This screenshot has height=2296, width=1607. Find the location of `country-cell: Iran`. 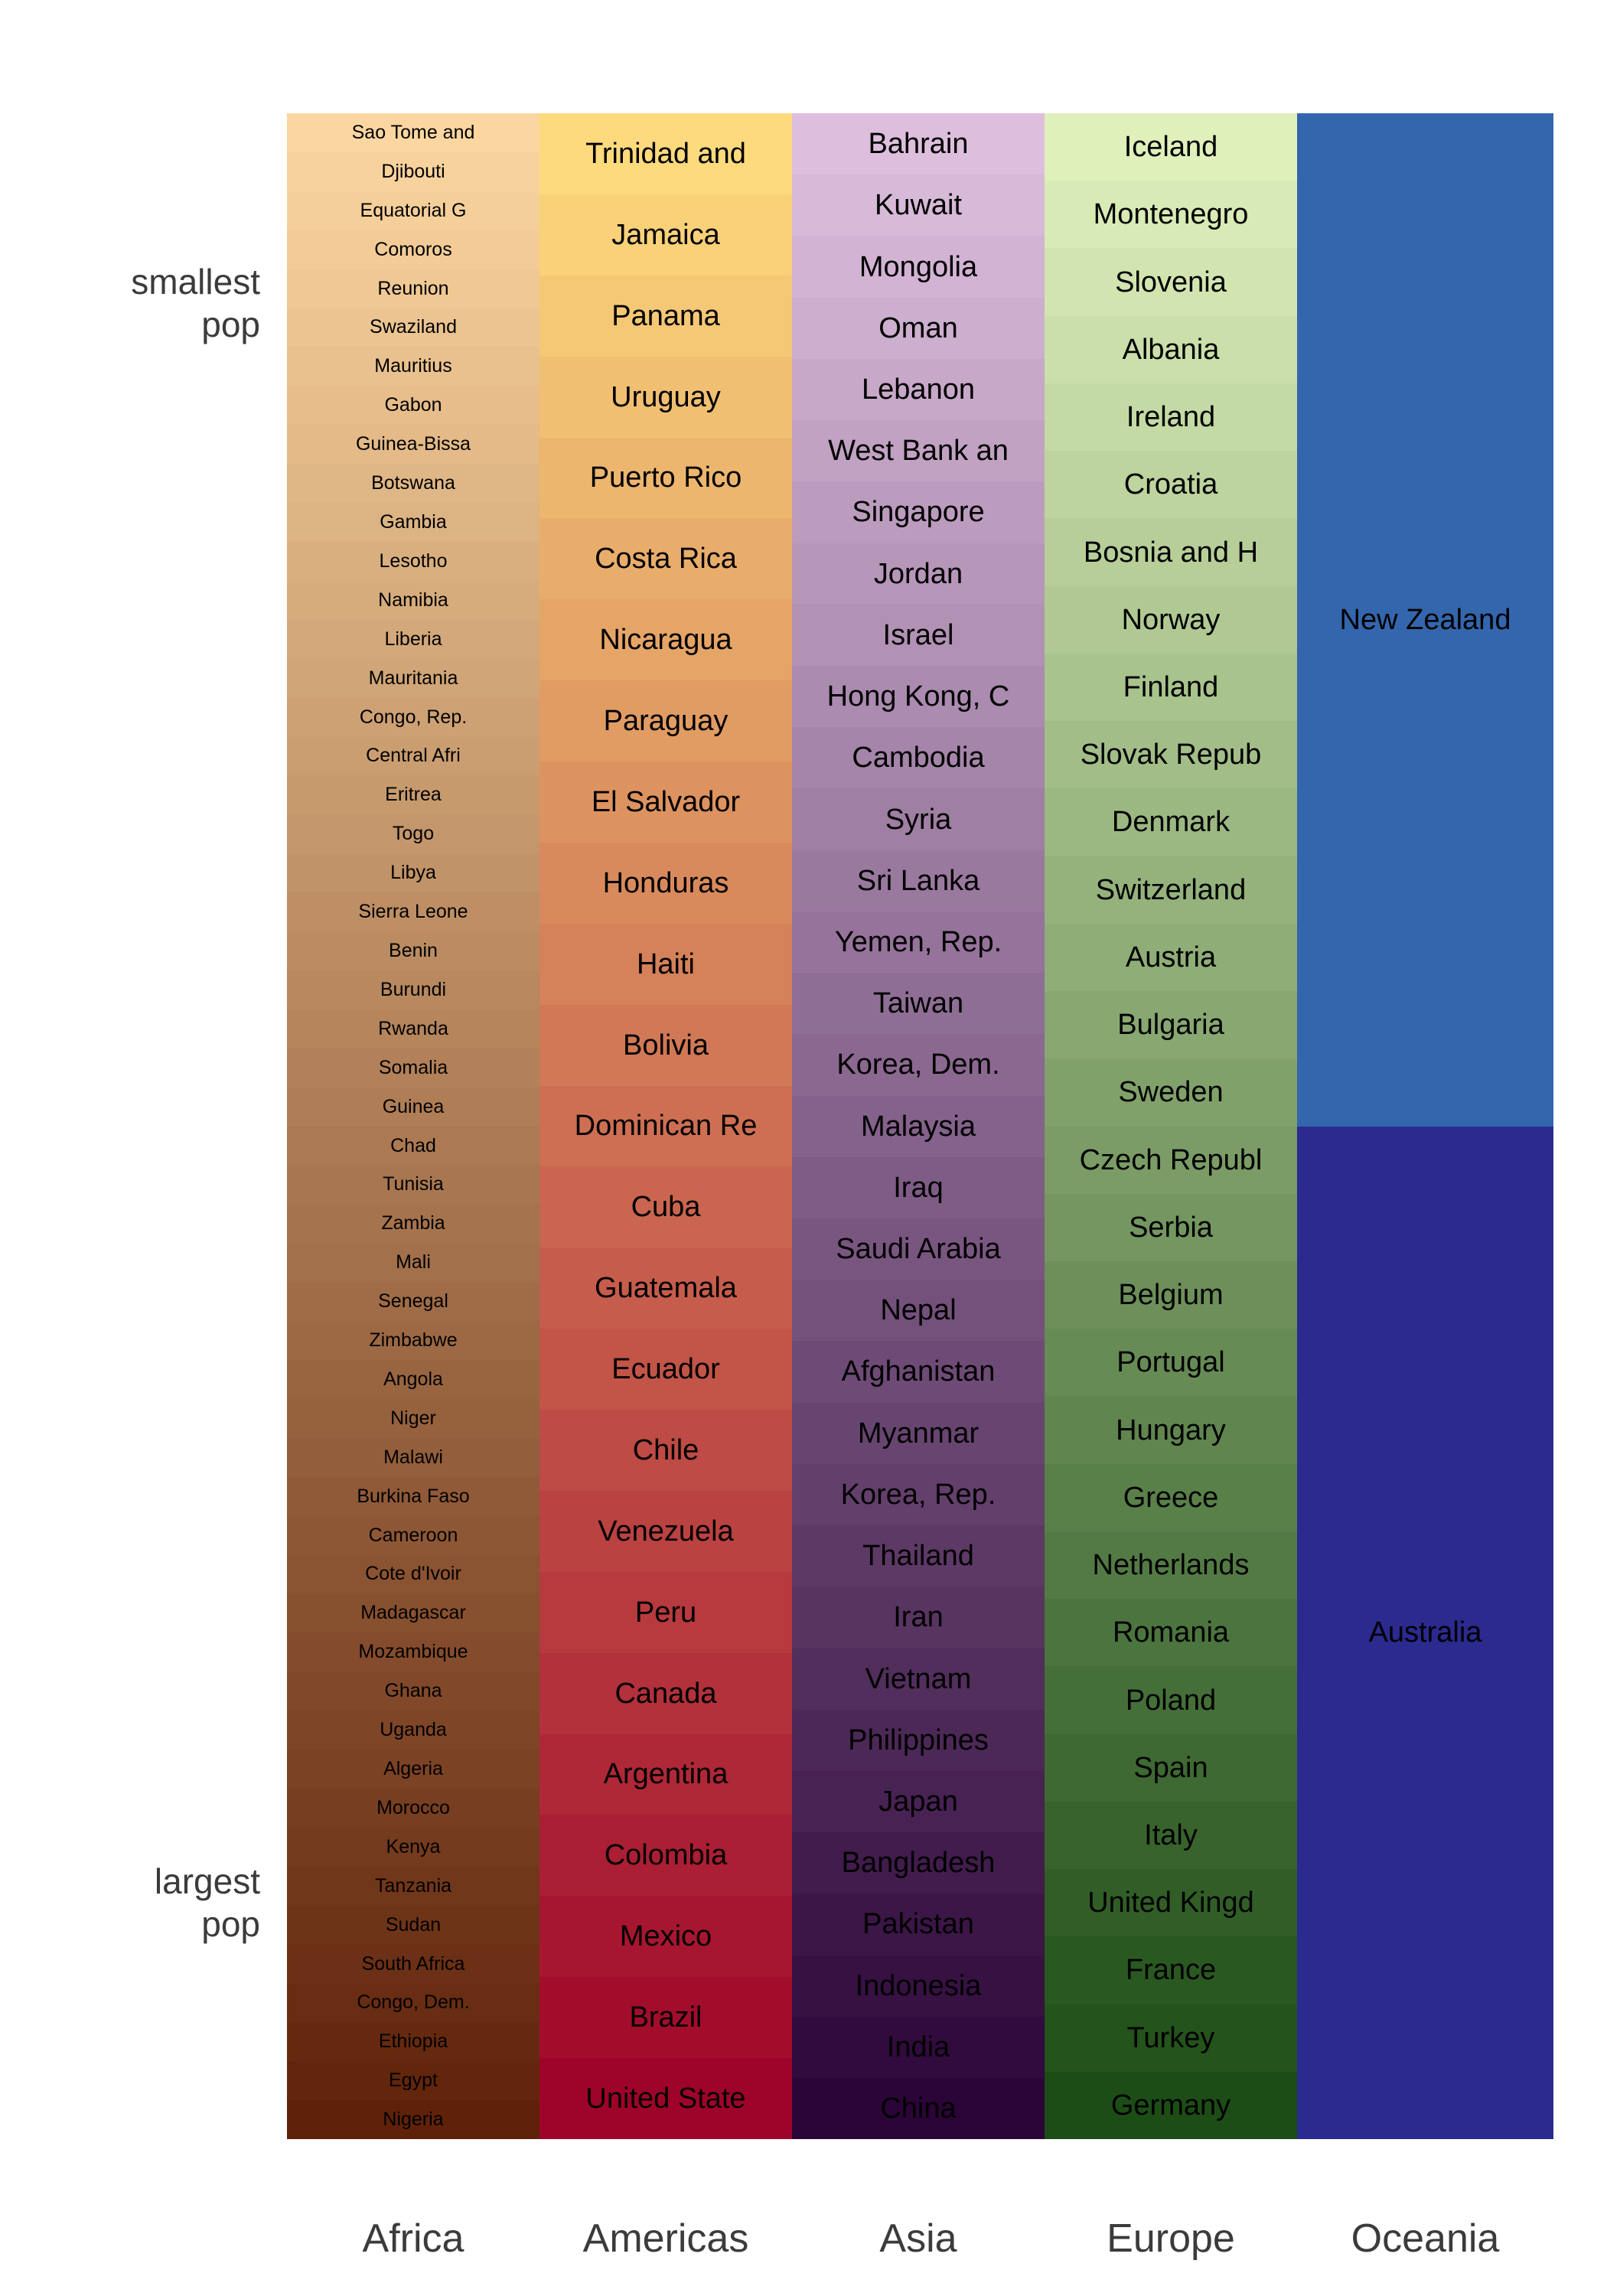

country-cell: Iran is located at coordinates (918, 1618).